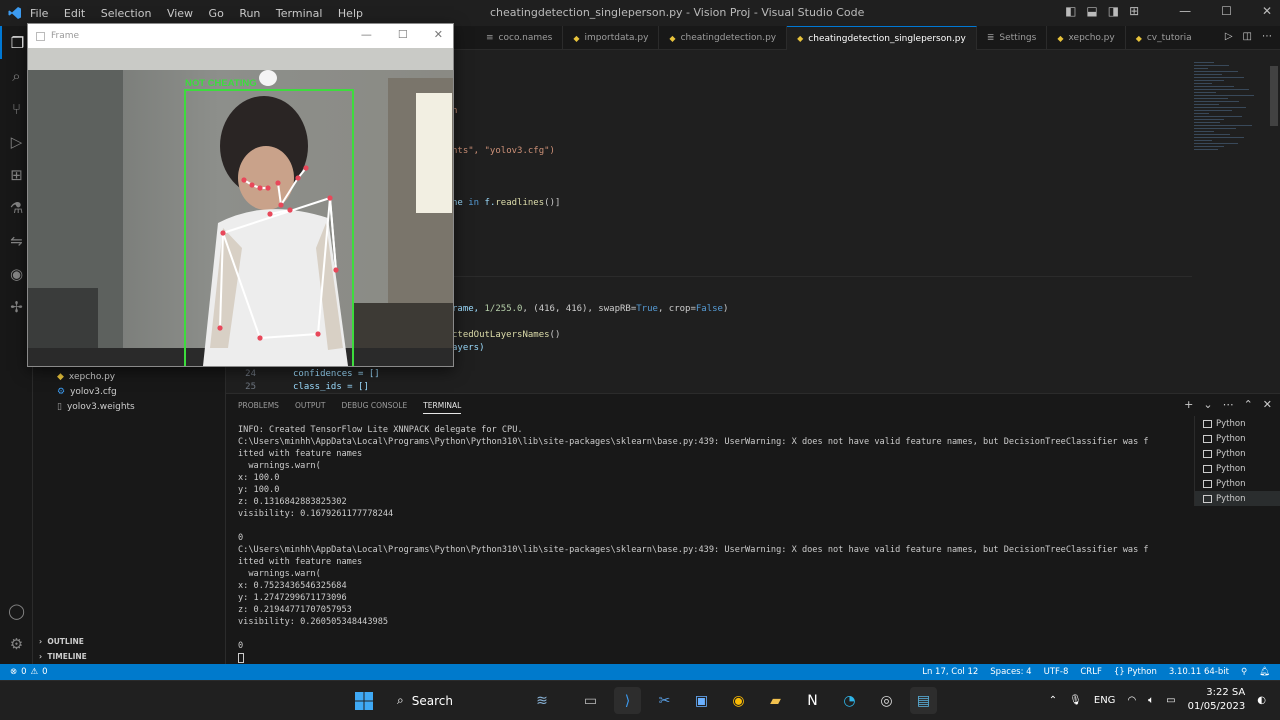 This screenshot has height=720, width=1280. Describe the element at coordinates (1231, 438) in the screenshot. I see `terminal-instance-label: Python` at that location.